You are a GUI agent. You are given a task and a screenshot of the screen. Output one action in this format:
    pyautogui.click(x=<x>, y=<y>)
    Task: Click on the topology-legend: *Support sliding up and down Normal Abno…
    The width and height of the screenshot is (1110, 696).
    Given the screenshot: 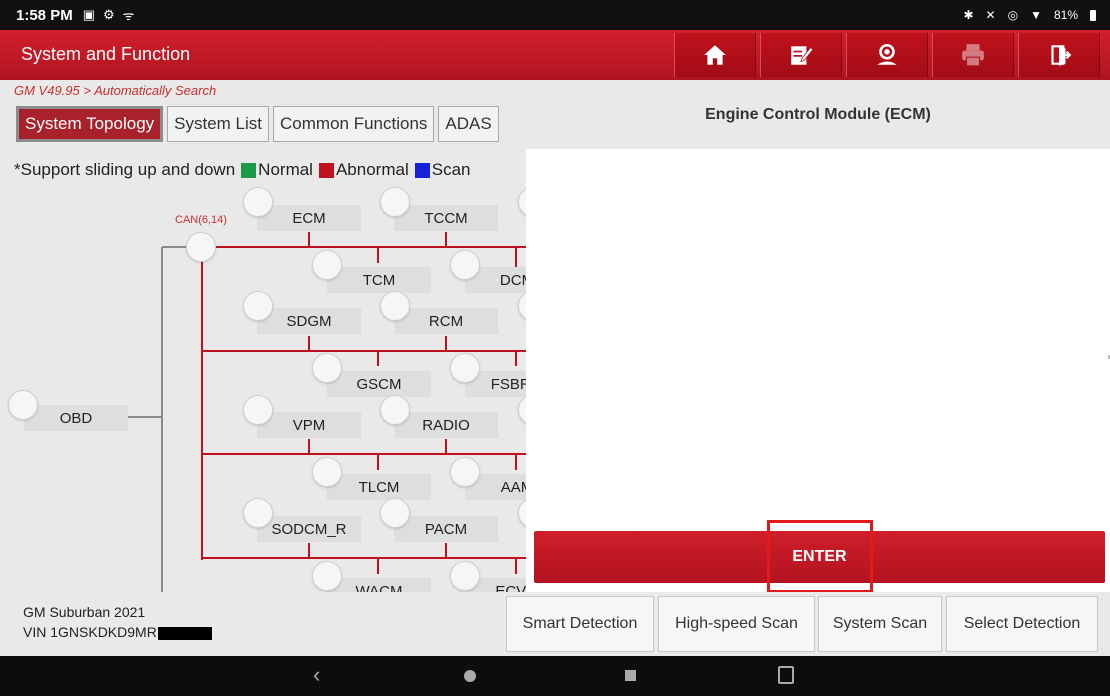 What is the action you would take?
    pyautogui.click(x=242, y=170)
    